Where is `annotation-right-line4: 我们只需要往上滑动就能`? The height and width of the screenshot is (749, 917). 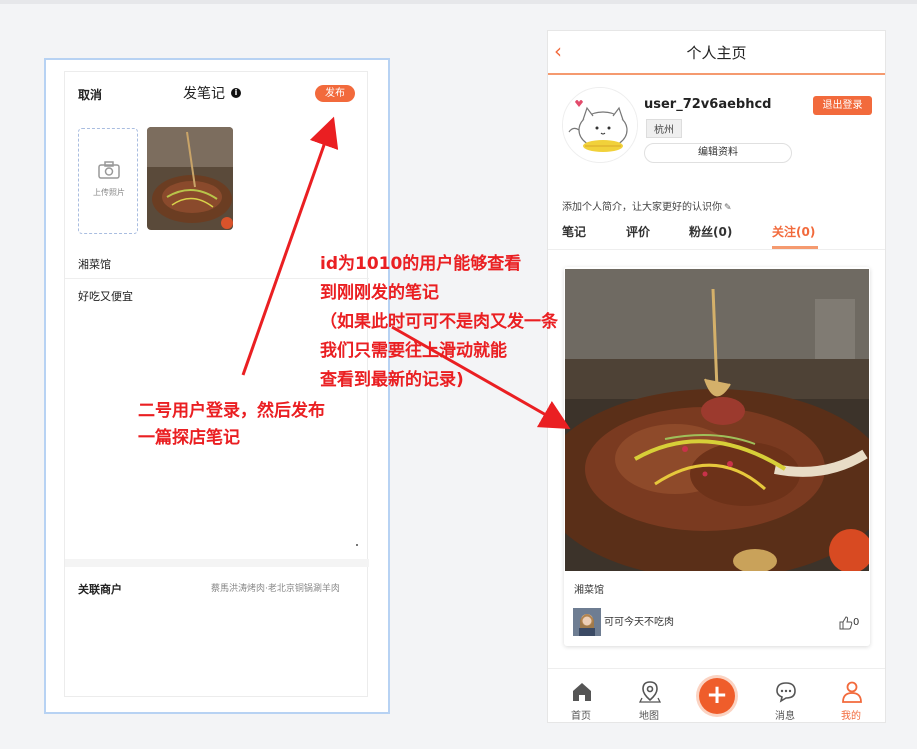 annotation-right-line4: 我们只需要往上滑动就能 is located at coordinates (413, 351).